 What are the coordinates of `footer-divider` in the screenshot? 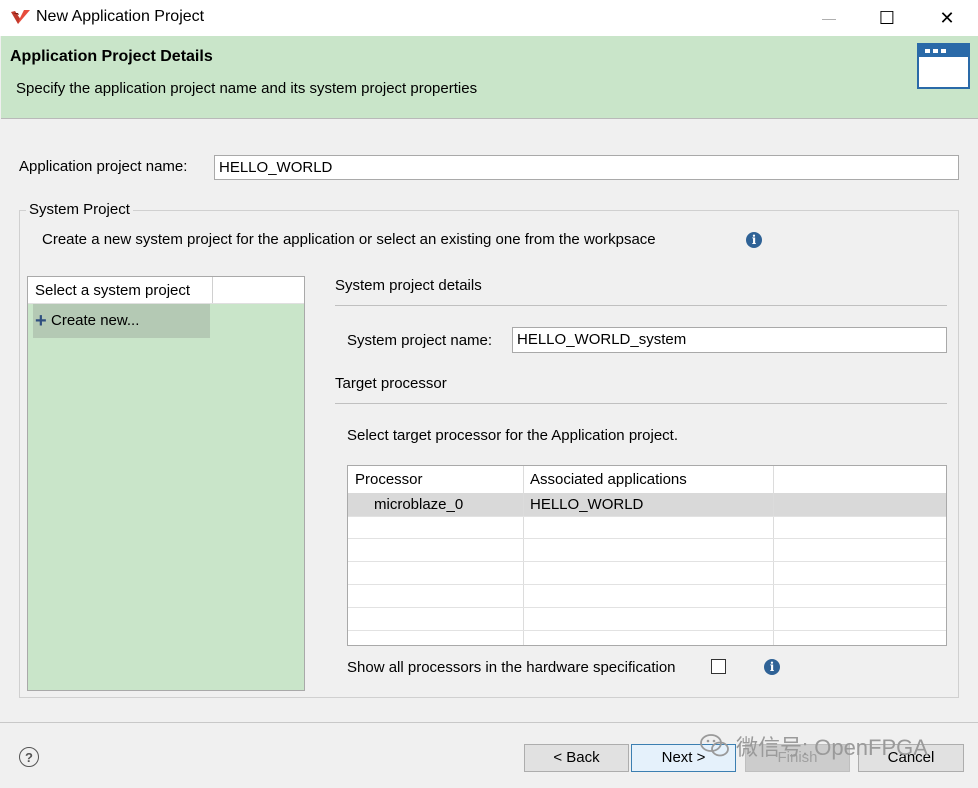 It's located at (489, 722).